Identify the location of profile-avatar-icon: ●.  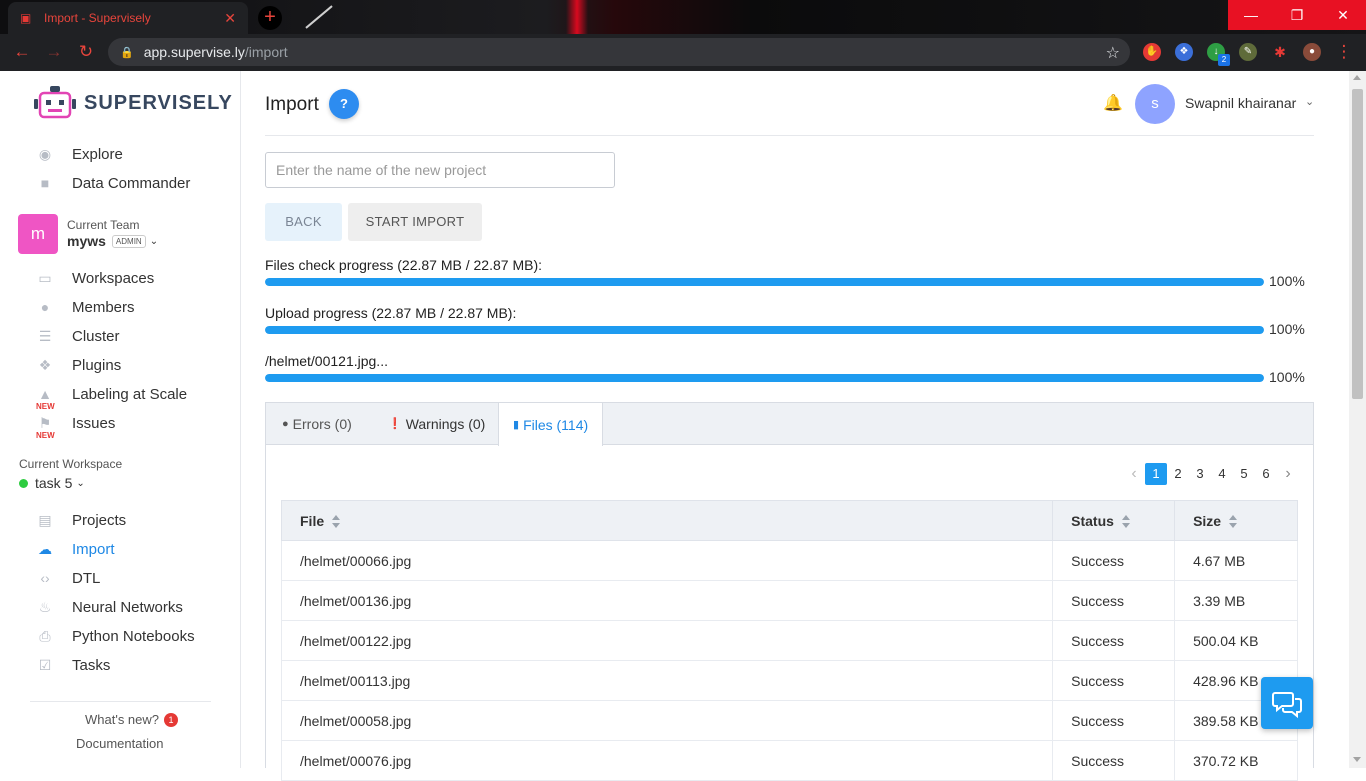
(1312, 52).